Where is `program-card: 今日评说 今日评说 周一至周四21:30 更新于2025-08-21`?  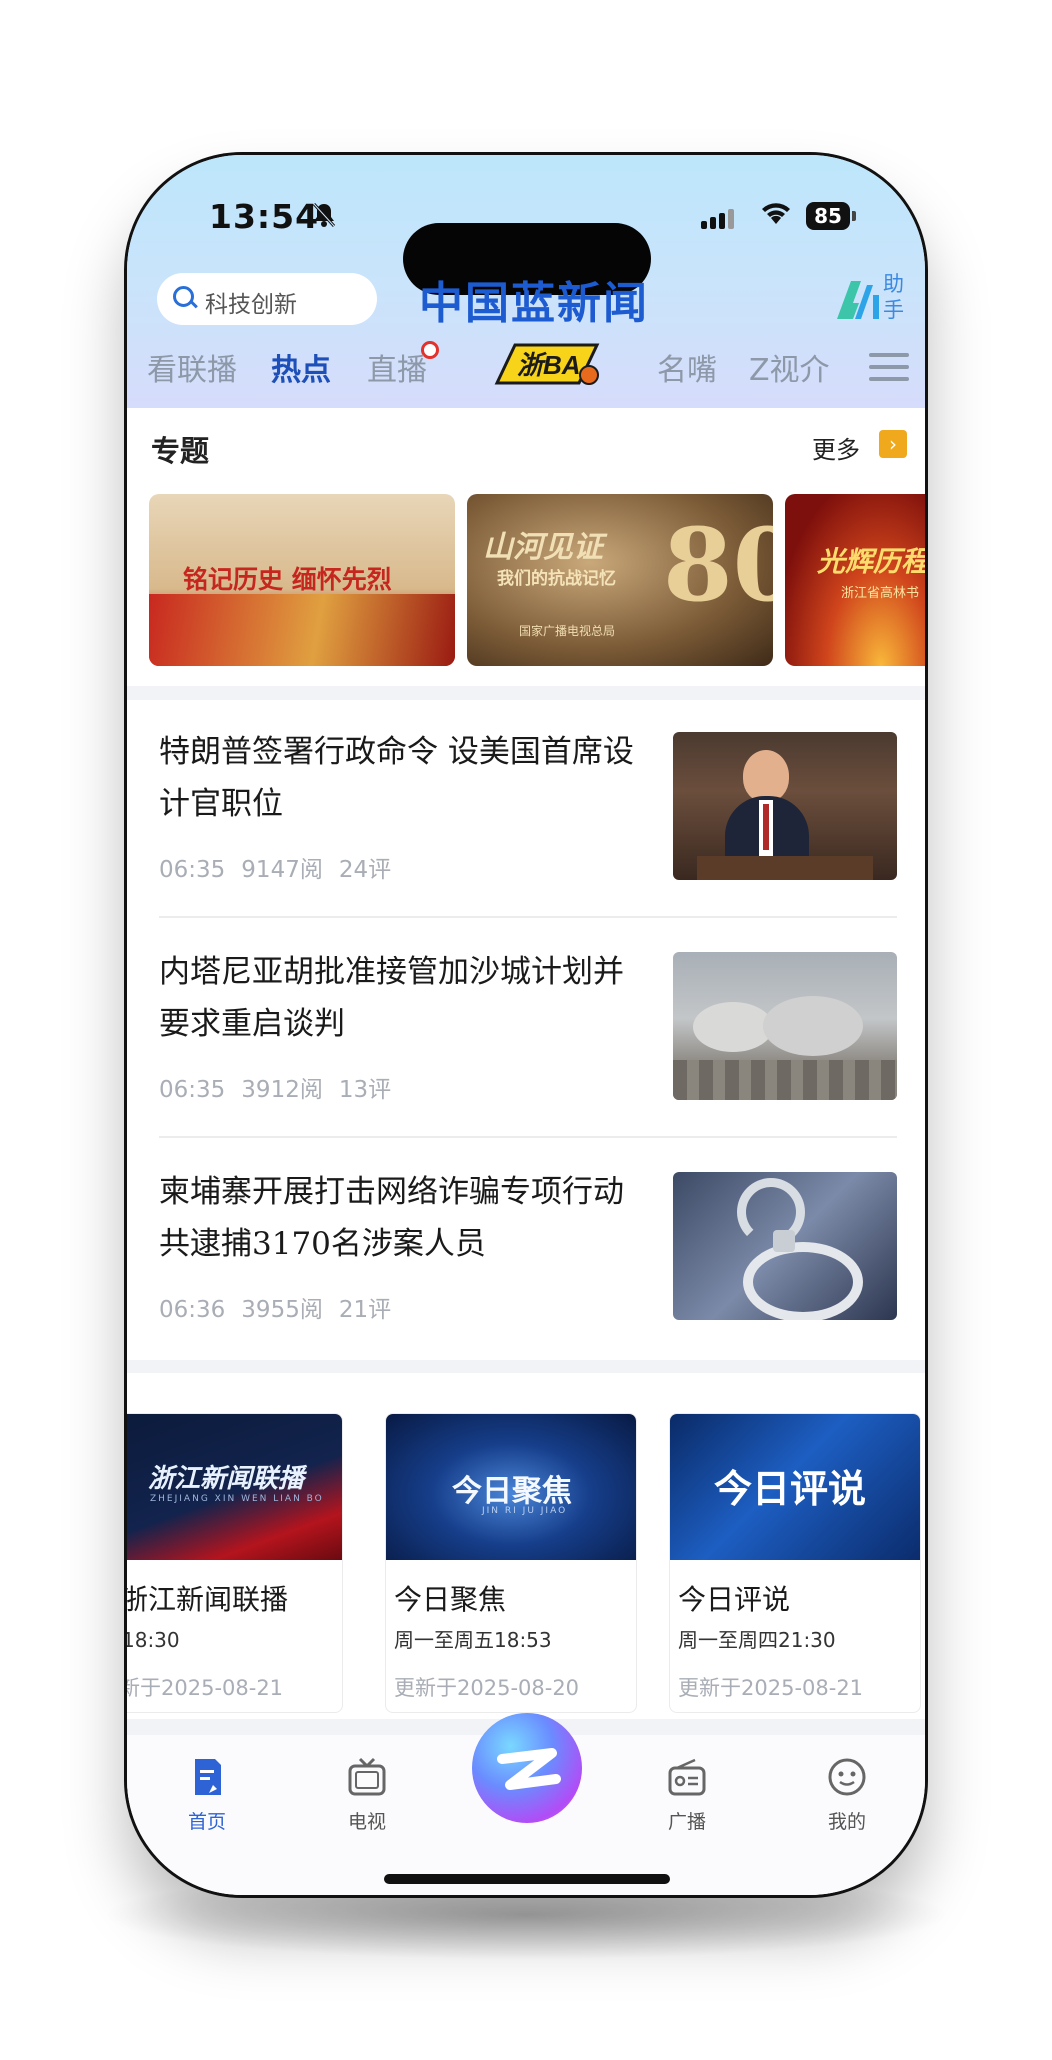 program-card: 今日评说 今日评说 周一至周四21:30 更新于2025-08-21 is located at coordinates (795, 1563).